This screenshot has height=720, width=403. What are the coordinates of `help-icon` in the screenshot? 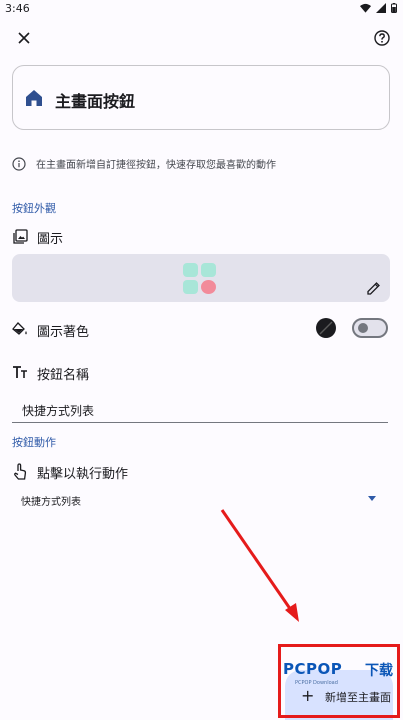 It's located at (382, 38).